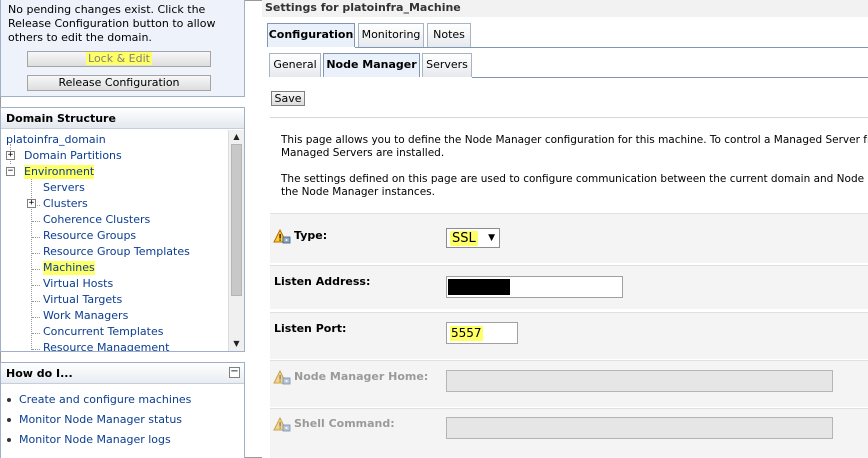  I want to click on listen-address-input, so click(534, 287).